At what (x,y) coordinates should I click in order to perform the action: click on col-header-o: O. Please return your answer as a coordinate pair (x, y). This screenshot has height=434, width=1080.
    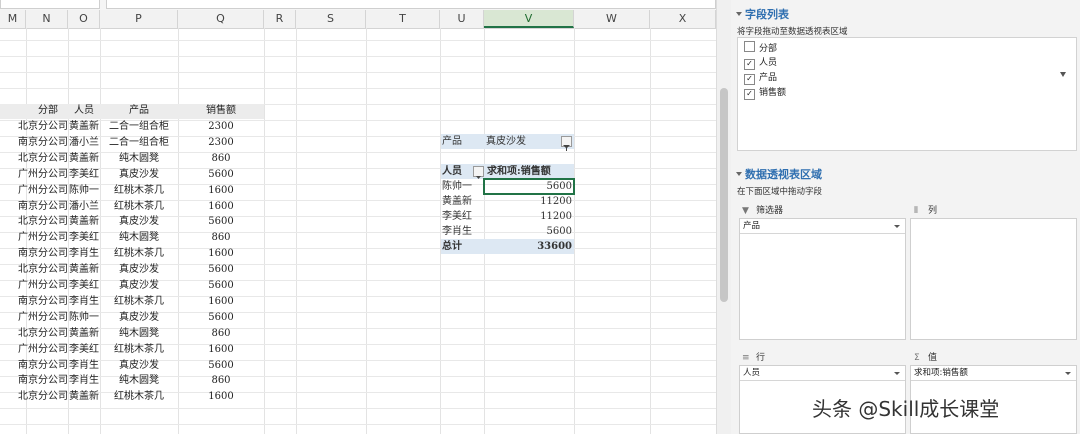
    Looking at the image, I should click on (84, 19).